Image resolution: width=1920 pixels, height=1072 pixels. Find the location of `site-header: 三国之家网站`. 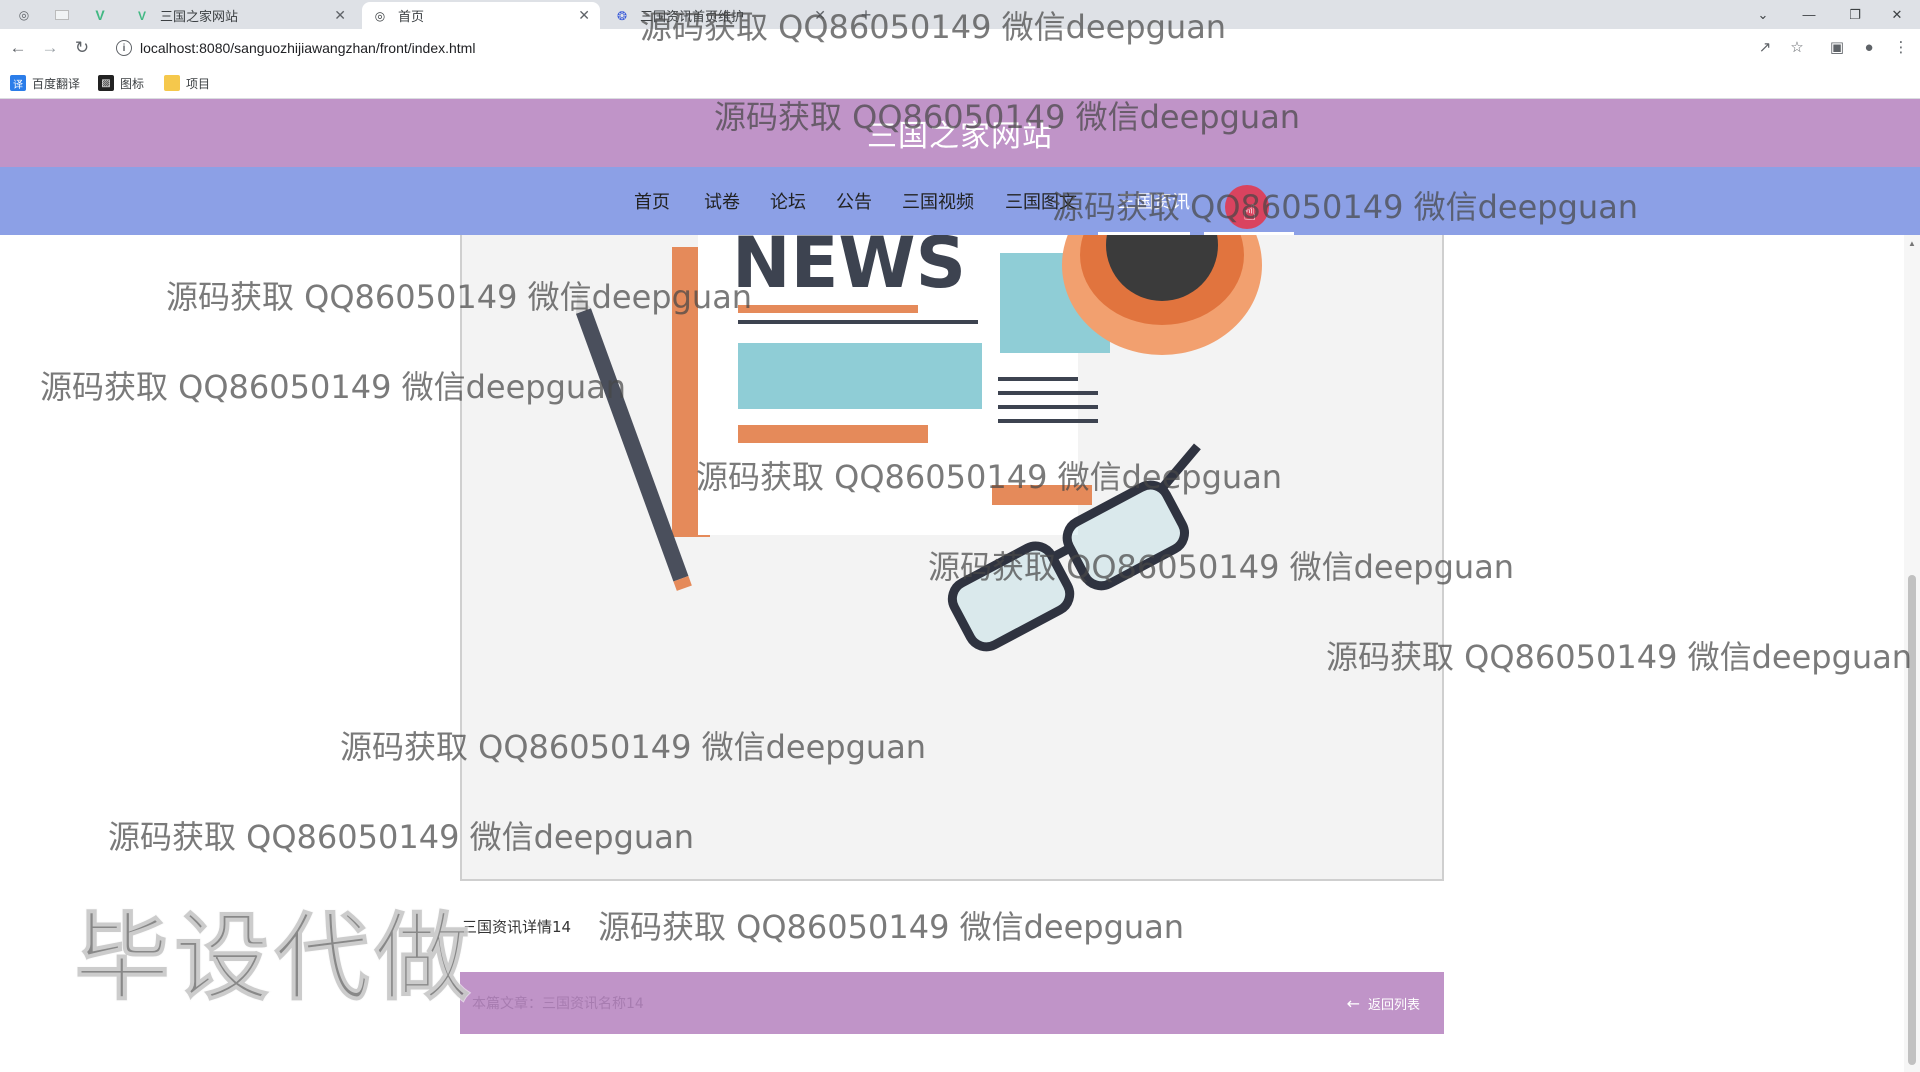

site-header: 三国之家网站 is located at coordinates (960, 133).